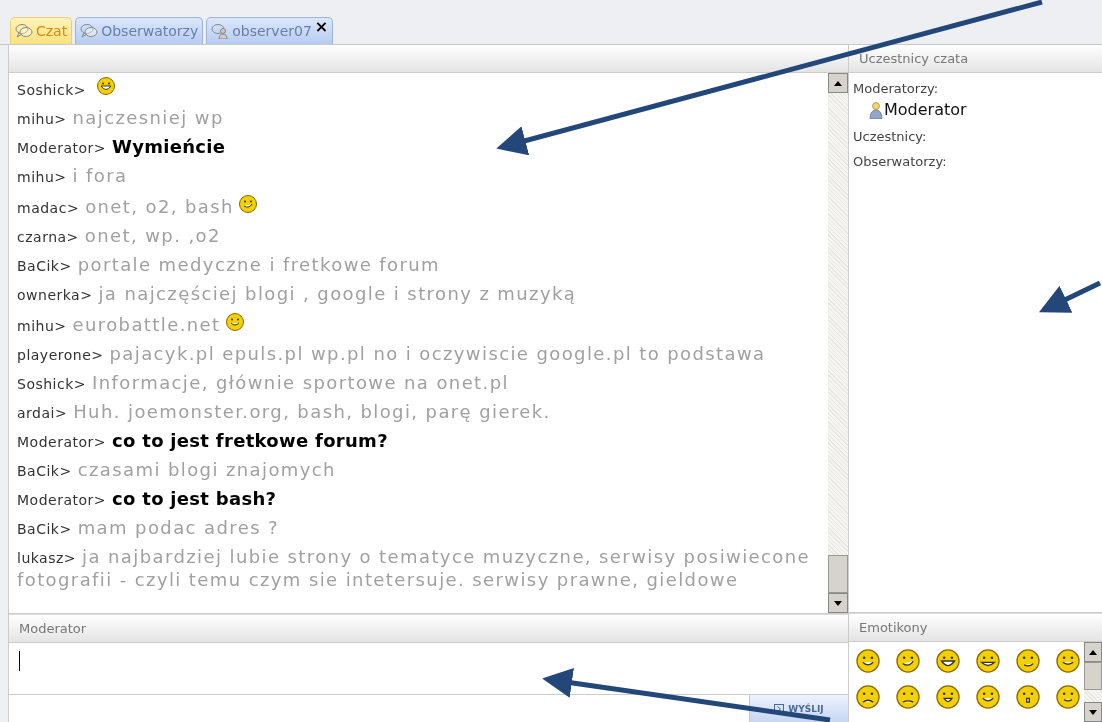  Describe the element at coordinates (220, 31) in the screenshot. I see `user-bubble-icon` at that location.